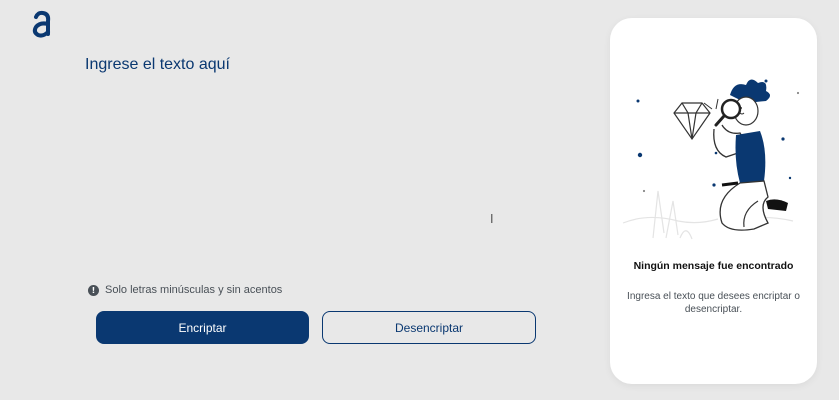  Describe the element at coordinates (194, 290) in the screenshot. I see `hint-text: Solo letras minúsculas y sin acentos` at that location.